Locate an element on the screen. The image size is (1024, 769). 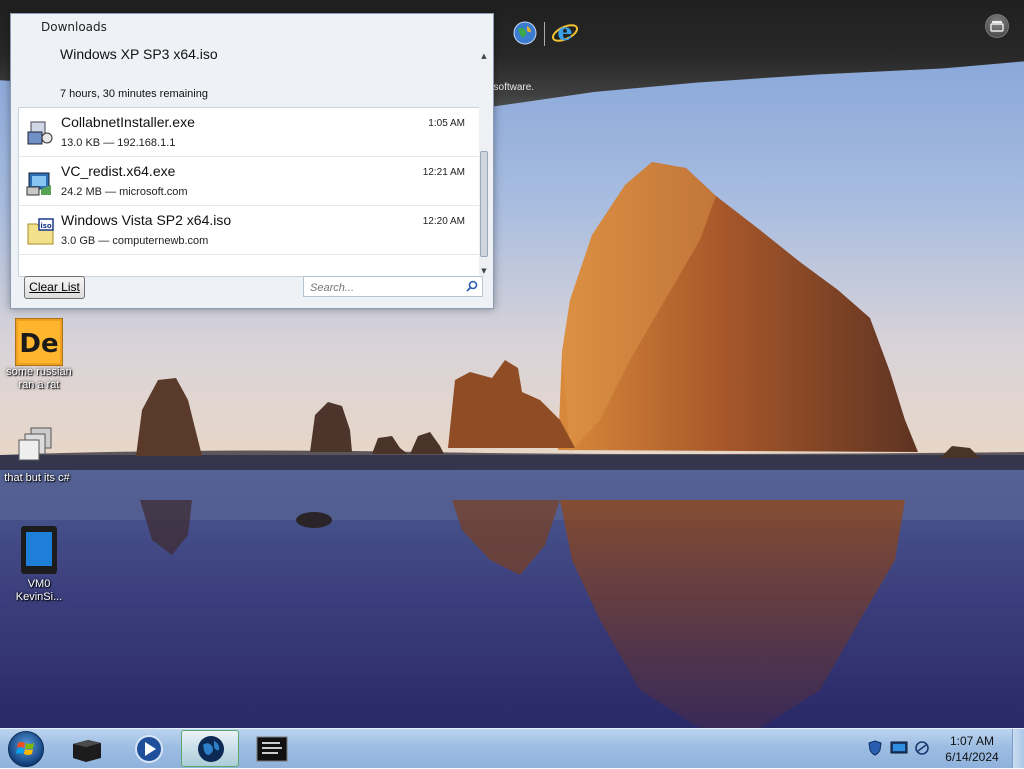
download-meta: 3.0 GB — computernewb.com is located at coordinates (135, 241).